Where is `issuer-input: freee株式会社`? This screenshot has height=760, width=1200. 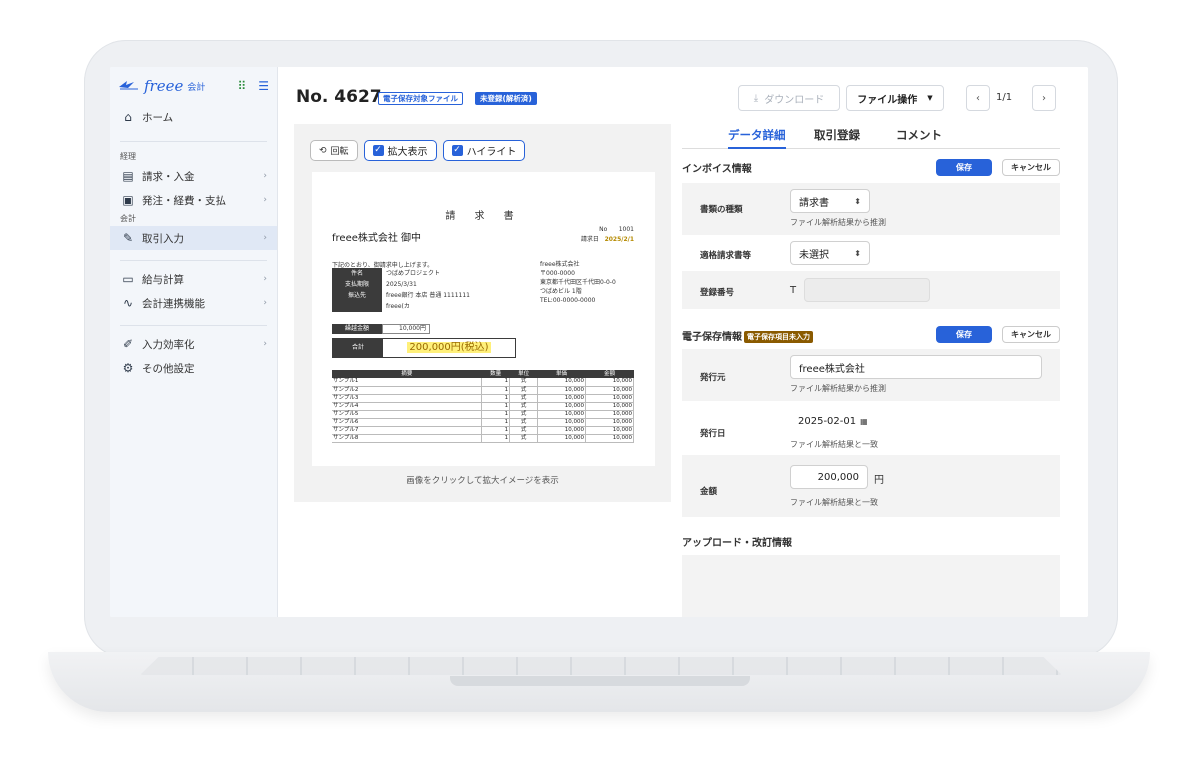
issuer-input: freee株式会社 is located at coordinates (916, 367).